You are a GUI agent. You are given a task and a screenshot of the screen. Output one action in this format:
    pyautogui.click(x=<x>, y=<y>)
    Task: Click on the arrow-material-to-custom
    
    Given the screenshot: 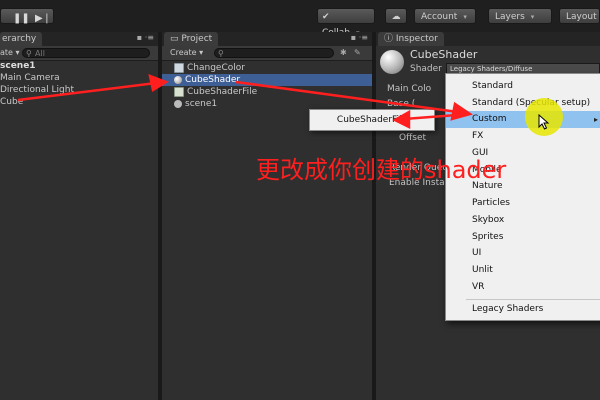 What is the action you would take?
    pyautogui.click(x=347, y=97)
    